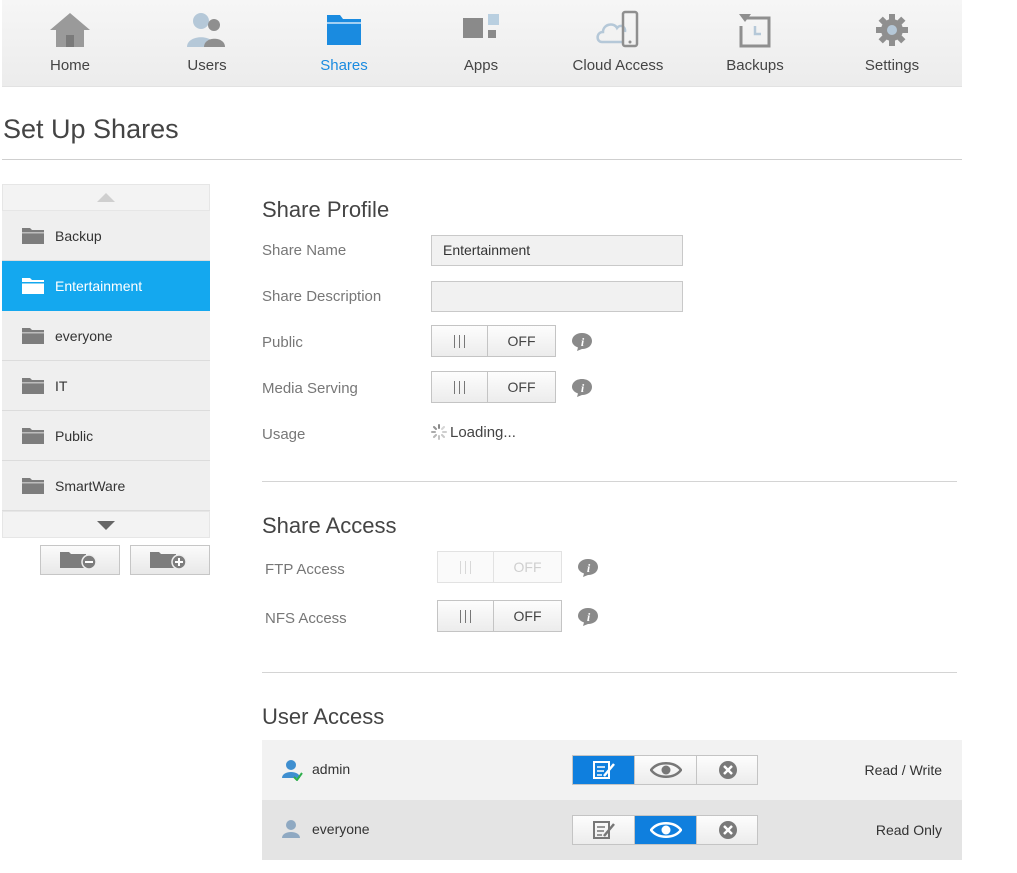 This screenshot has height=873, width=1017. What do you see at coordinates (106, 436) in the screenshot?
I see `share-item-public: Public` at bounding box center [106, 436].